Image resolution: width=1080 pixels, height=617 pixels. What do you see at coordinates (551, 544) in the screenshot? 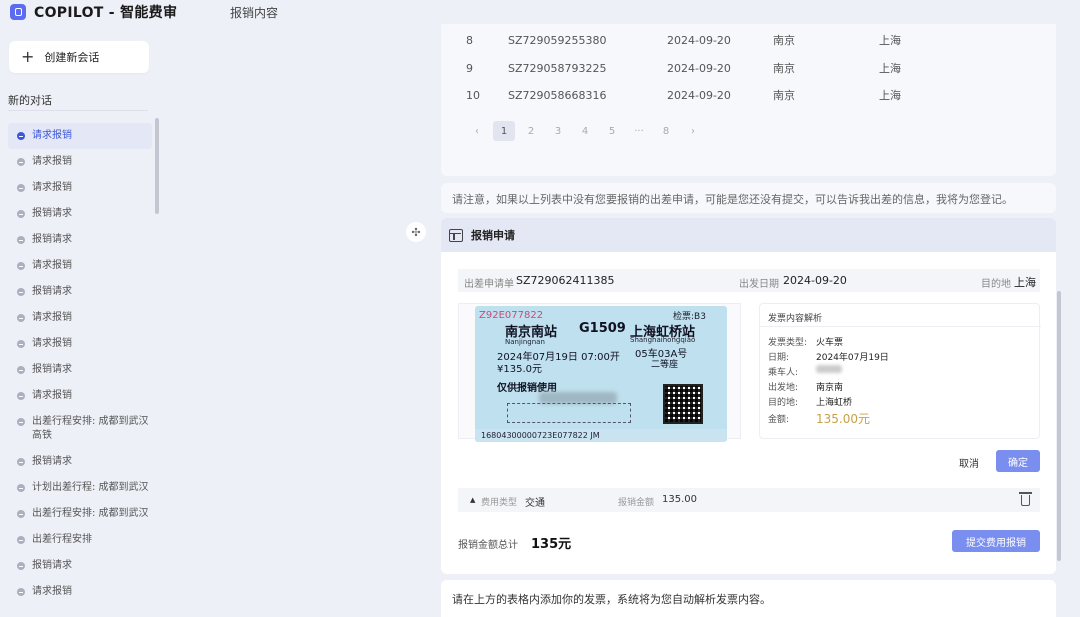
I see `total-value: 135元` at bounding box center [551, 544].